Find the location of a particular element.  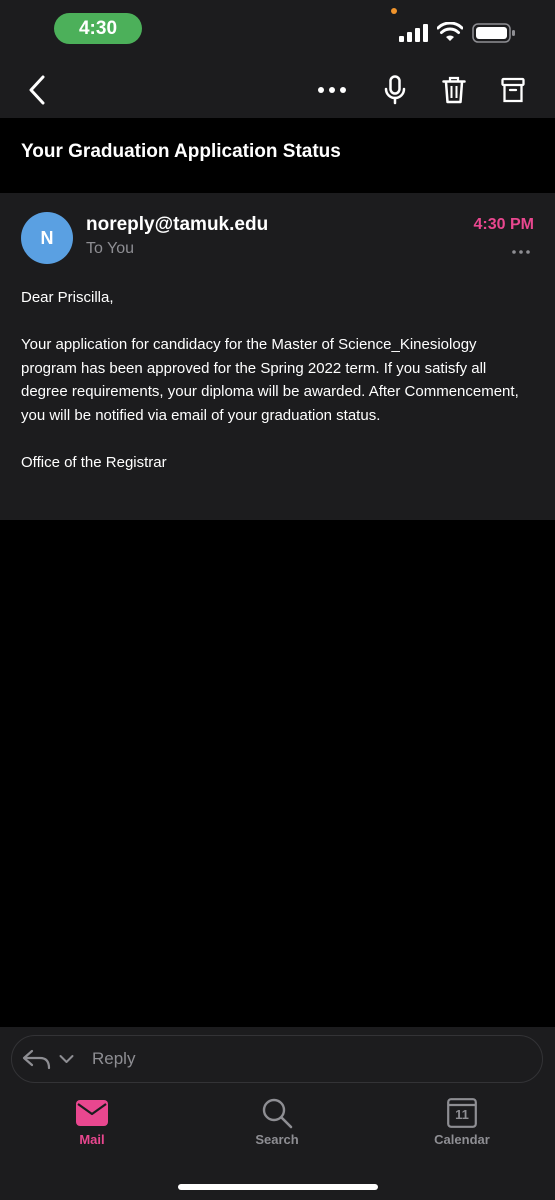

tab-calendar: 11 Calendar is located at coordinates (462, 1122).